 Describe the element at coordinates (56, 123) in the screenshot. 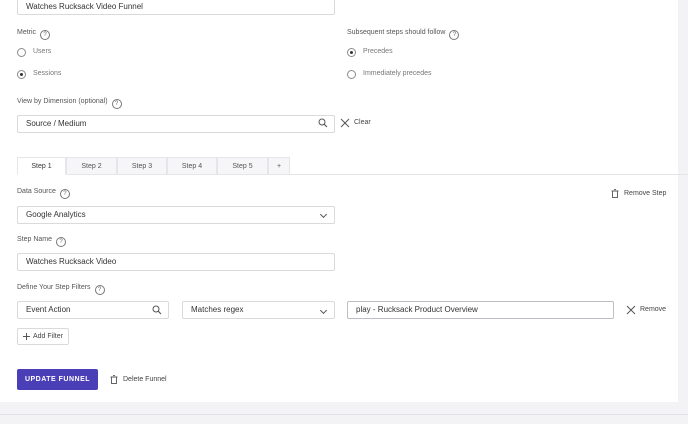

I see `dimension-value: Source / Medium` at that location.